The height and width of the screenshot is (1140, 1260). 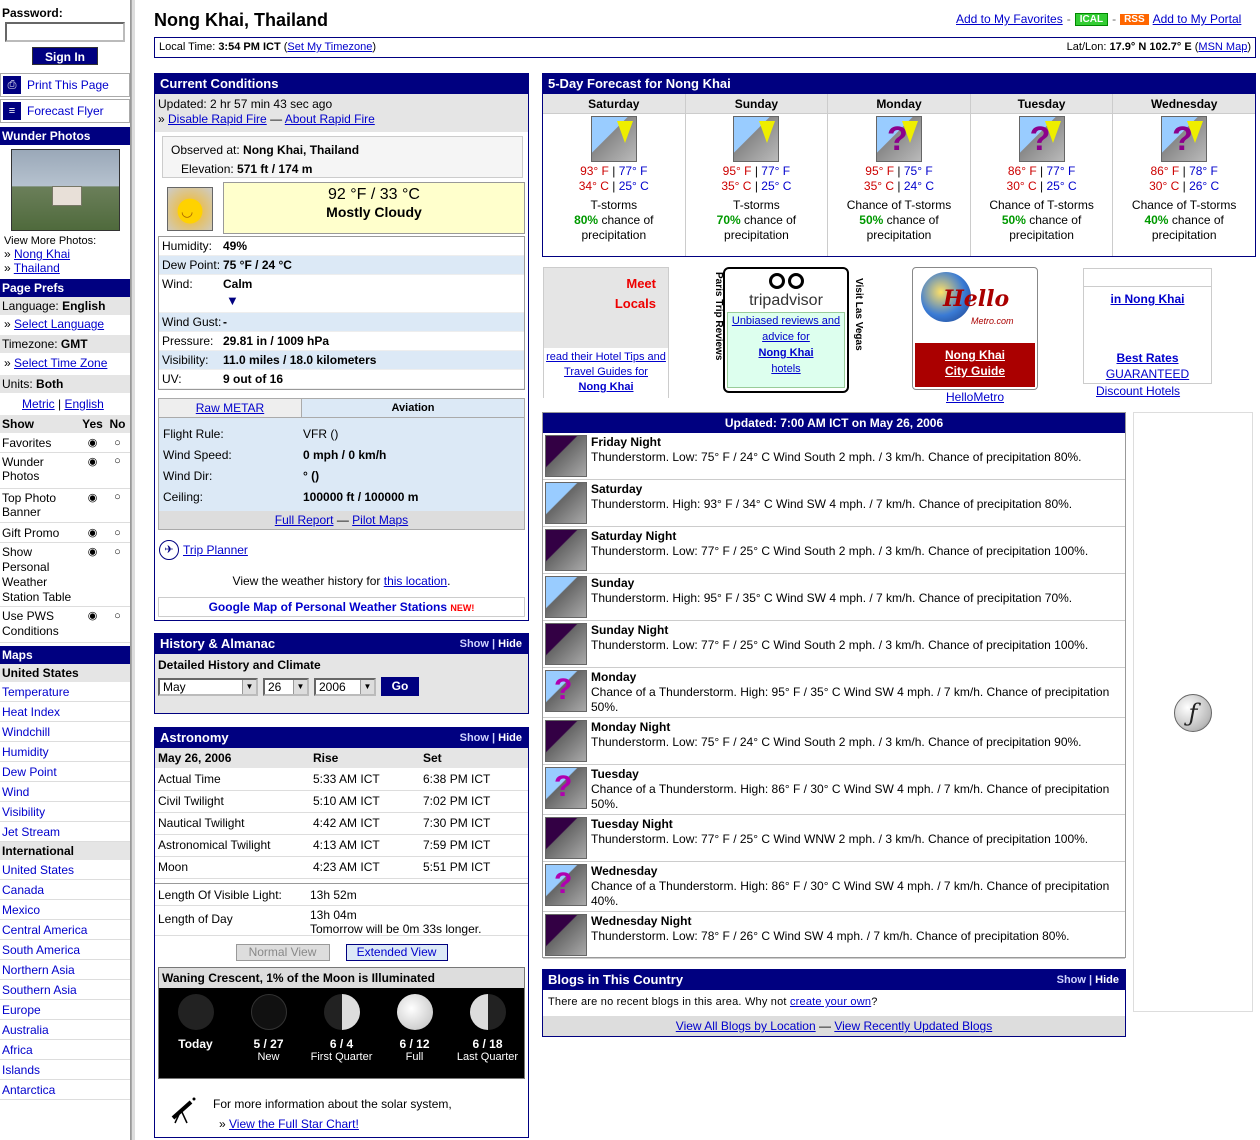 I want to click on extended-view-button: Extended View, so click(x=396, y=952).